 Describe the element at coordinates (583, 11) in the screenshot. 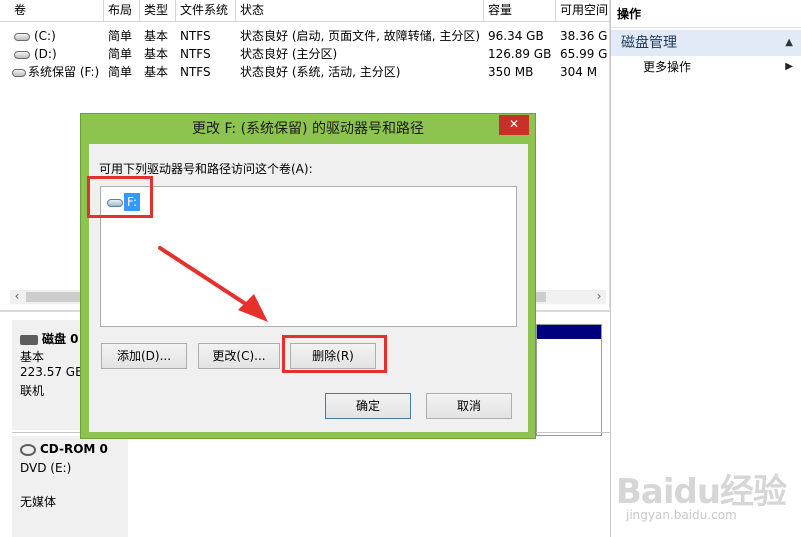

I see `column-free-space: 可用空间` at that location.